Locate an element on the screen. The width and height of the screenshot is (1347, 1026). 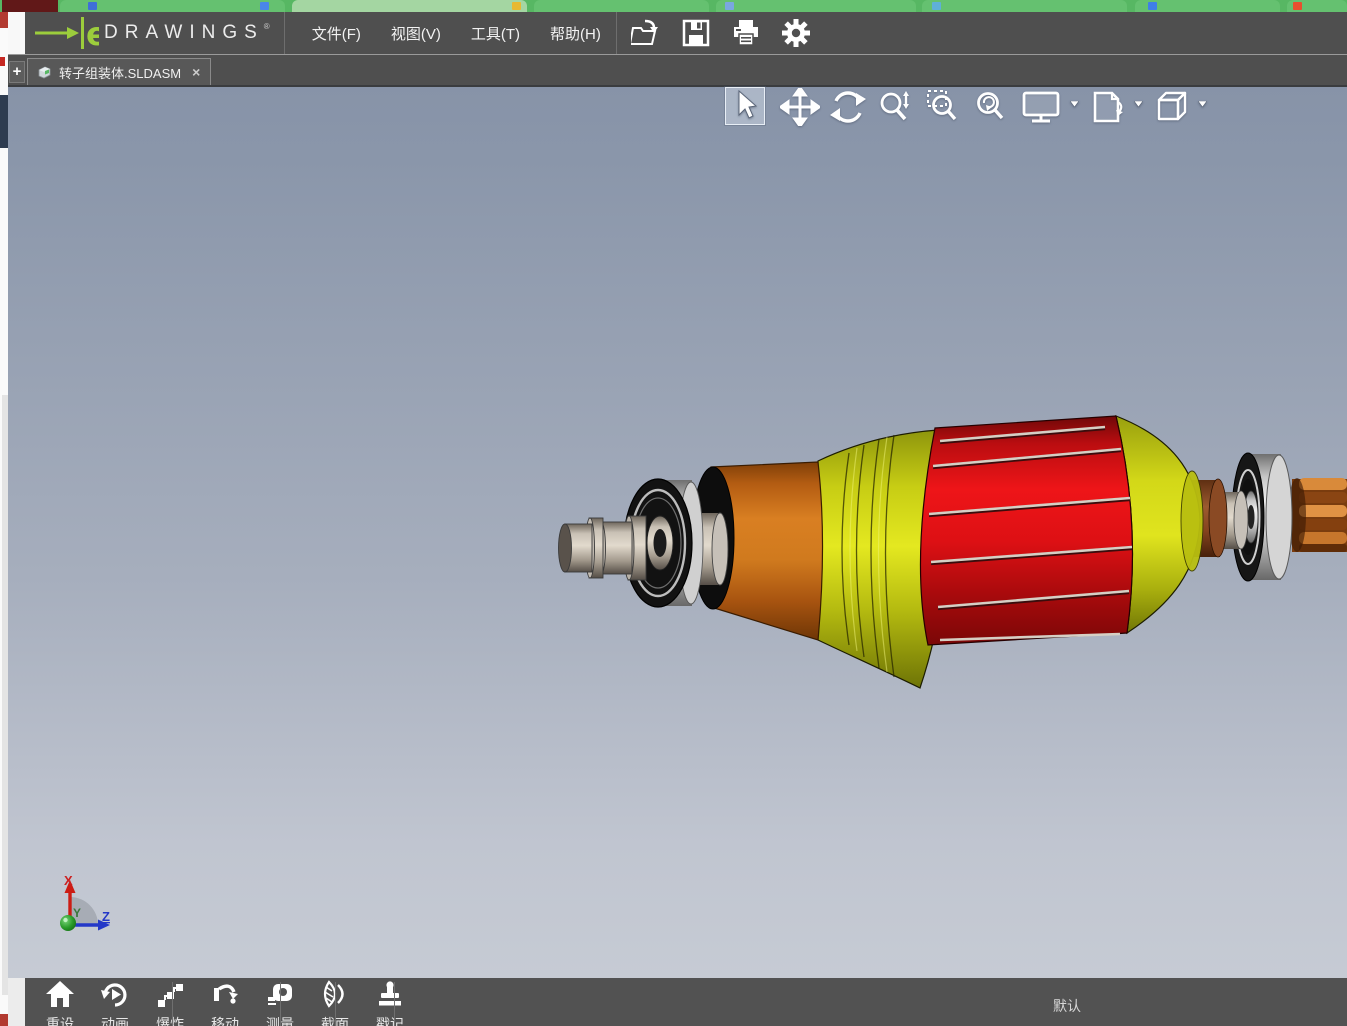
reset-button: 重设 is located at coordinates (60, 1003).